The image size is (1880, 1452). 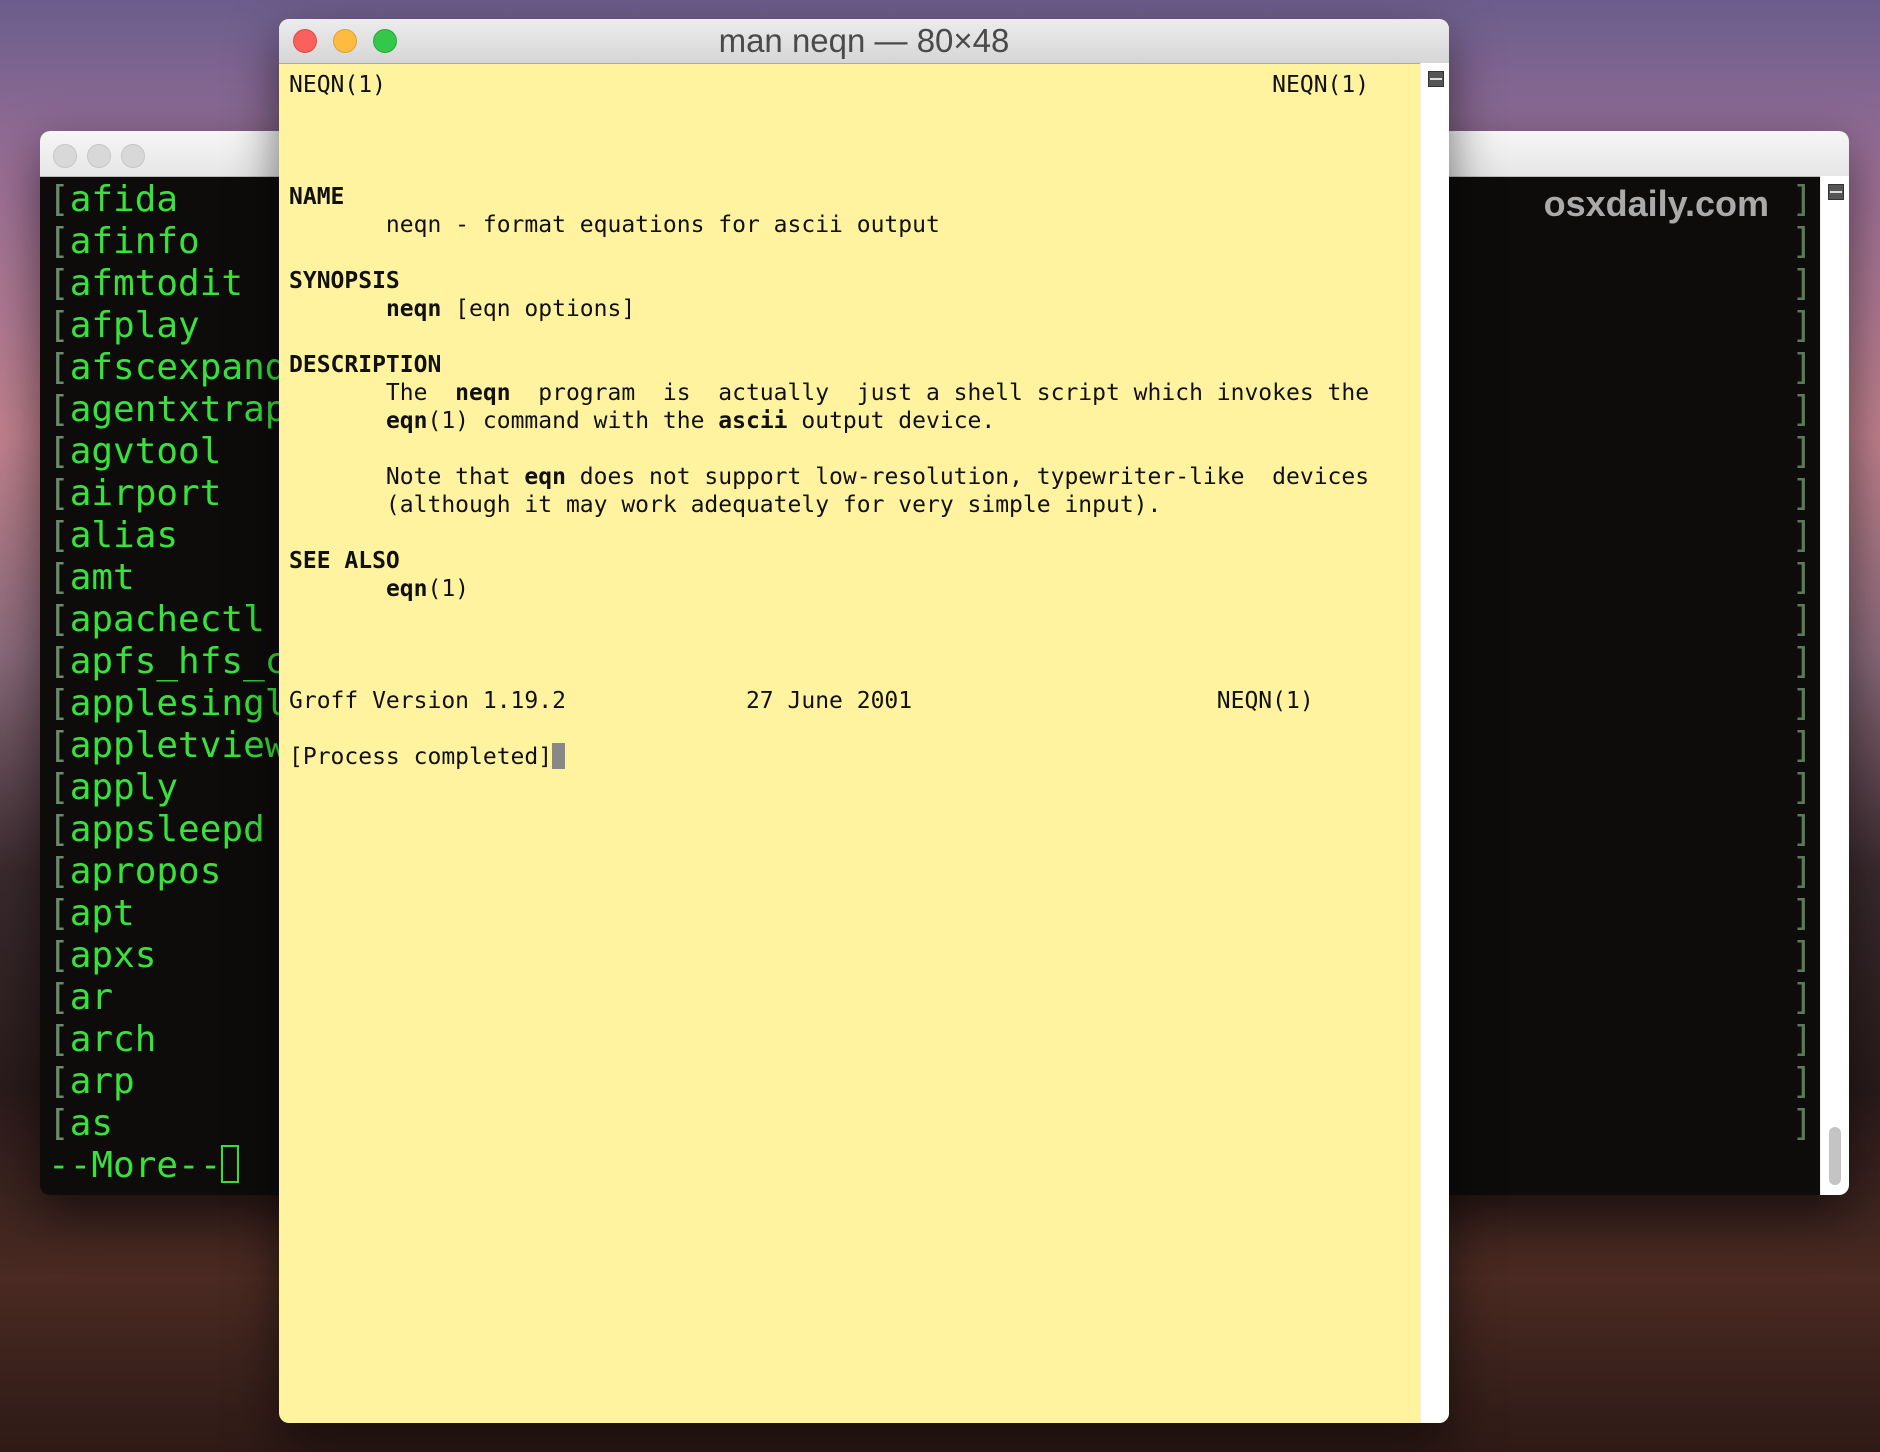 I want to click on bold-text: SEE ALSO, so click(x=344, y=561).